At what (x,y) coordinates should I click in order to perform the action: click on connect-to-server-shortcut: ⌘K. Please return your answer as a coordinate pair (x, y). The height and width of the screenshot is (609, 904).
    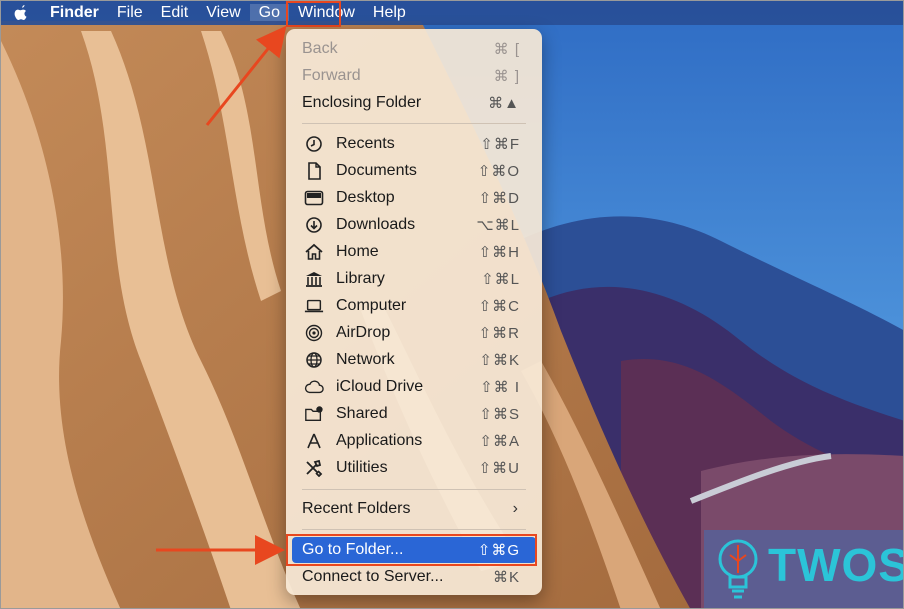
    Looking at the image, I should click on (506, 577).